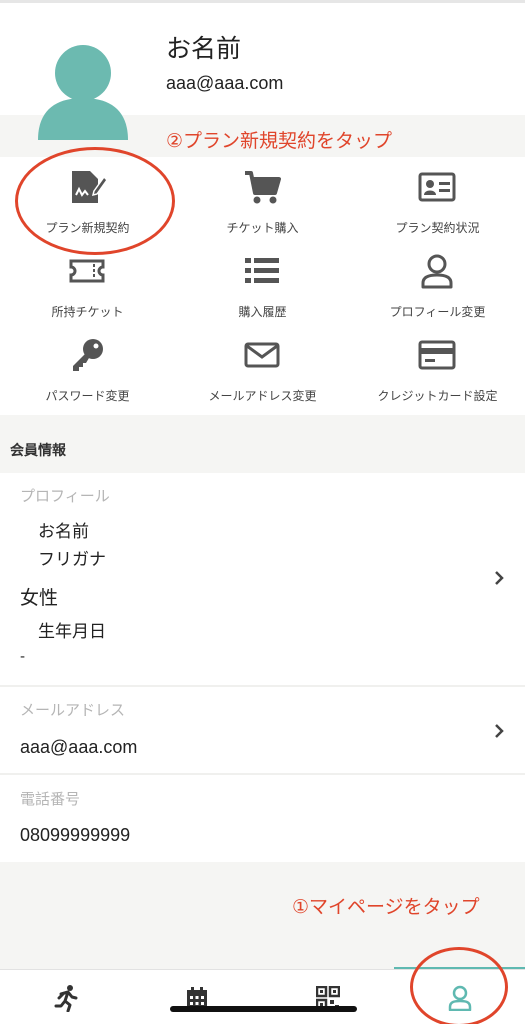 The width and height of the screenshot is (525, 1024). What do you see at coordinates (262, 355) in the screenshot?
I see `envelope-icon` at bounding box center [262, 355].